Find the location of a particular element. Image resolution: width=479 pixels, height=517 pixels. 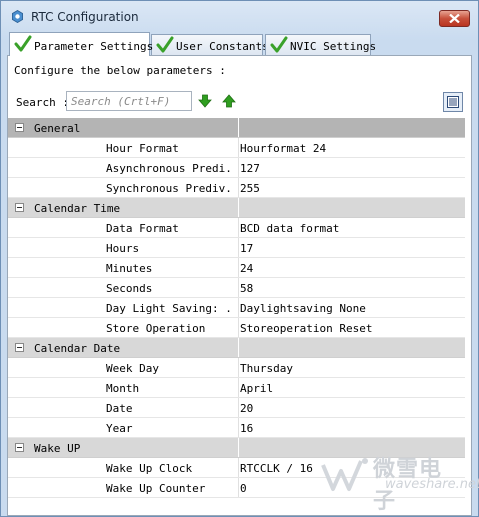

parameter-row: Week Day Thursday is located at coordinates (236, 368).